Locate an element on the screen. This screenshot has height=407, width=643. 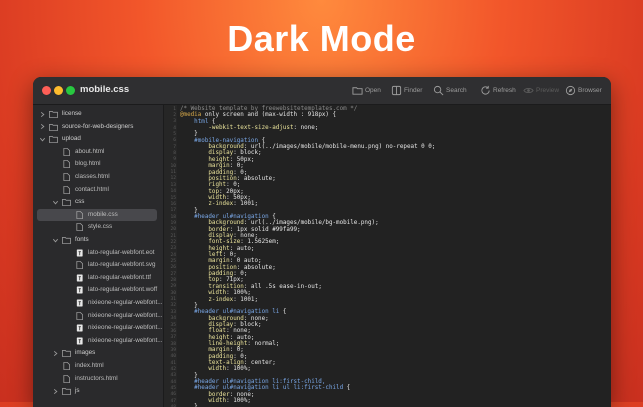
tree-item-label: js is located at coordinates (77, 391).